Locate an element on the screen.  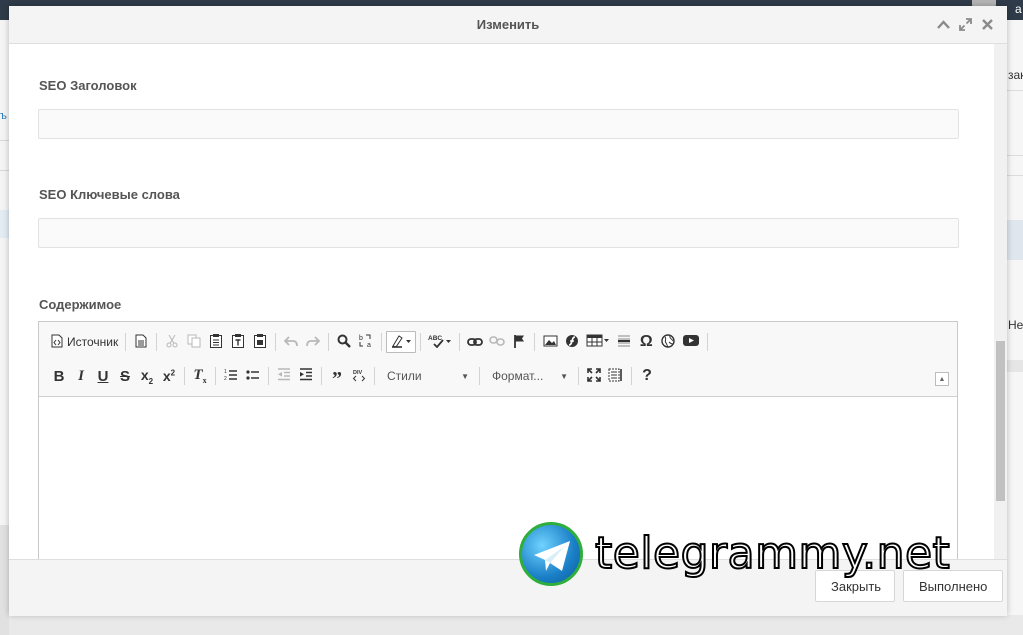
cut-button is located at coordinates (172, 342).